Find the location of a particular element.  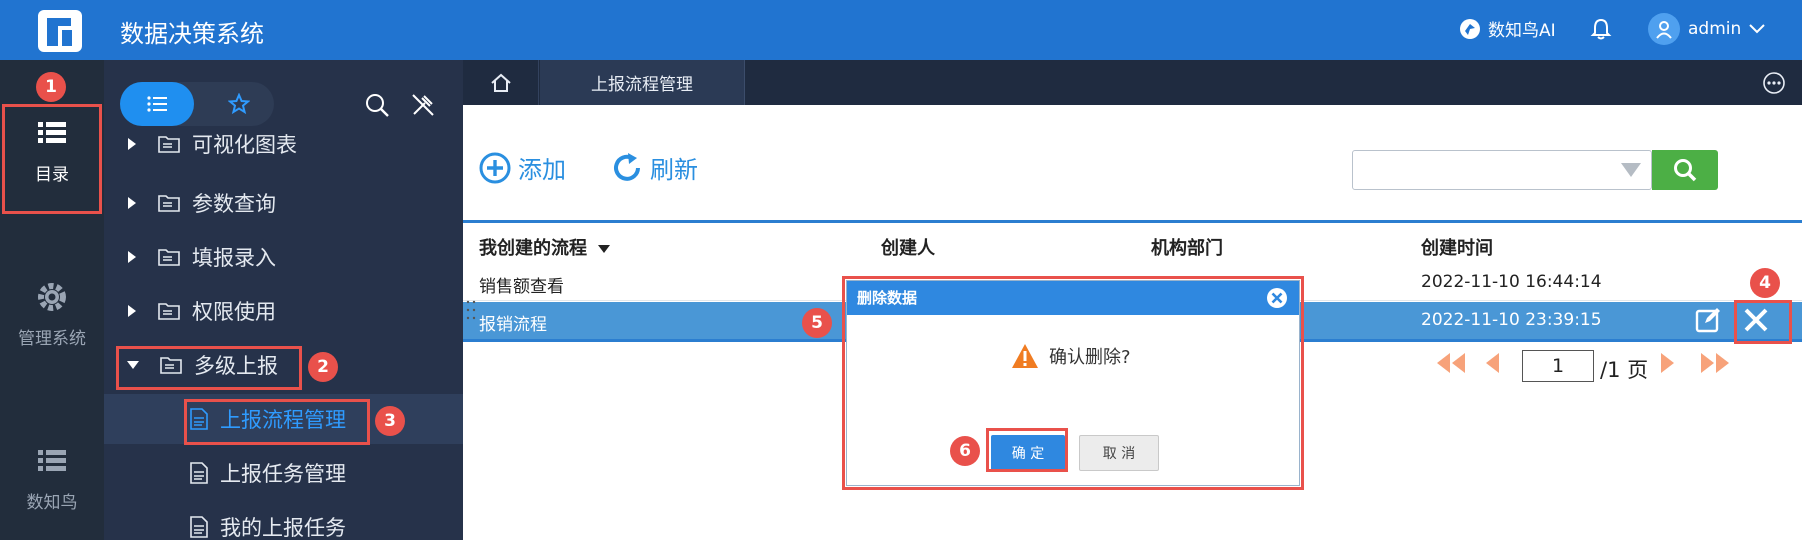

avatar is located at coordinates (1664, 29).